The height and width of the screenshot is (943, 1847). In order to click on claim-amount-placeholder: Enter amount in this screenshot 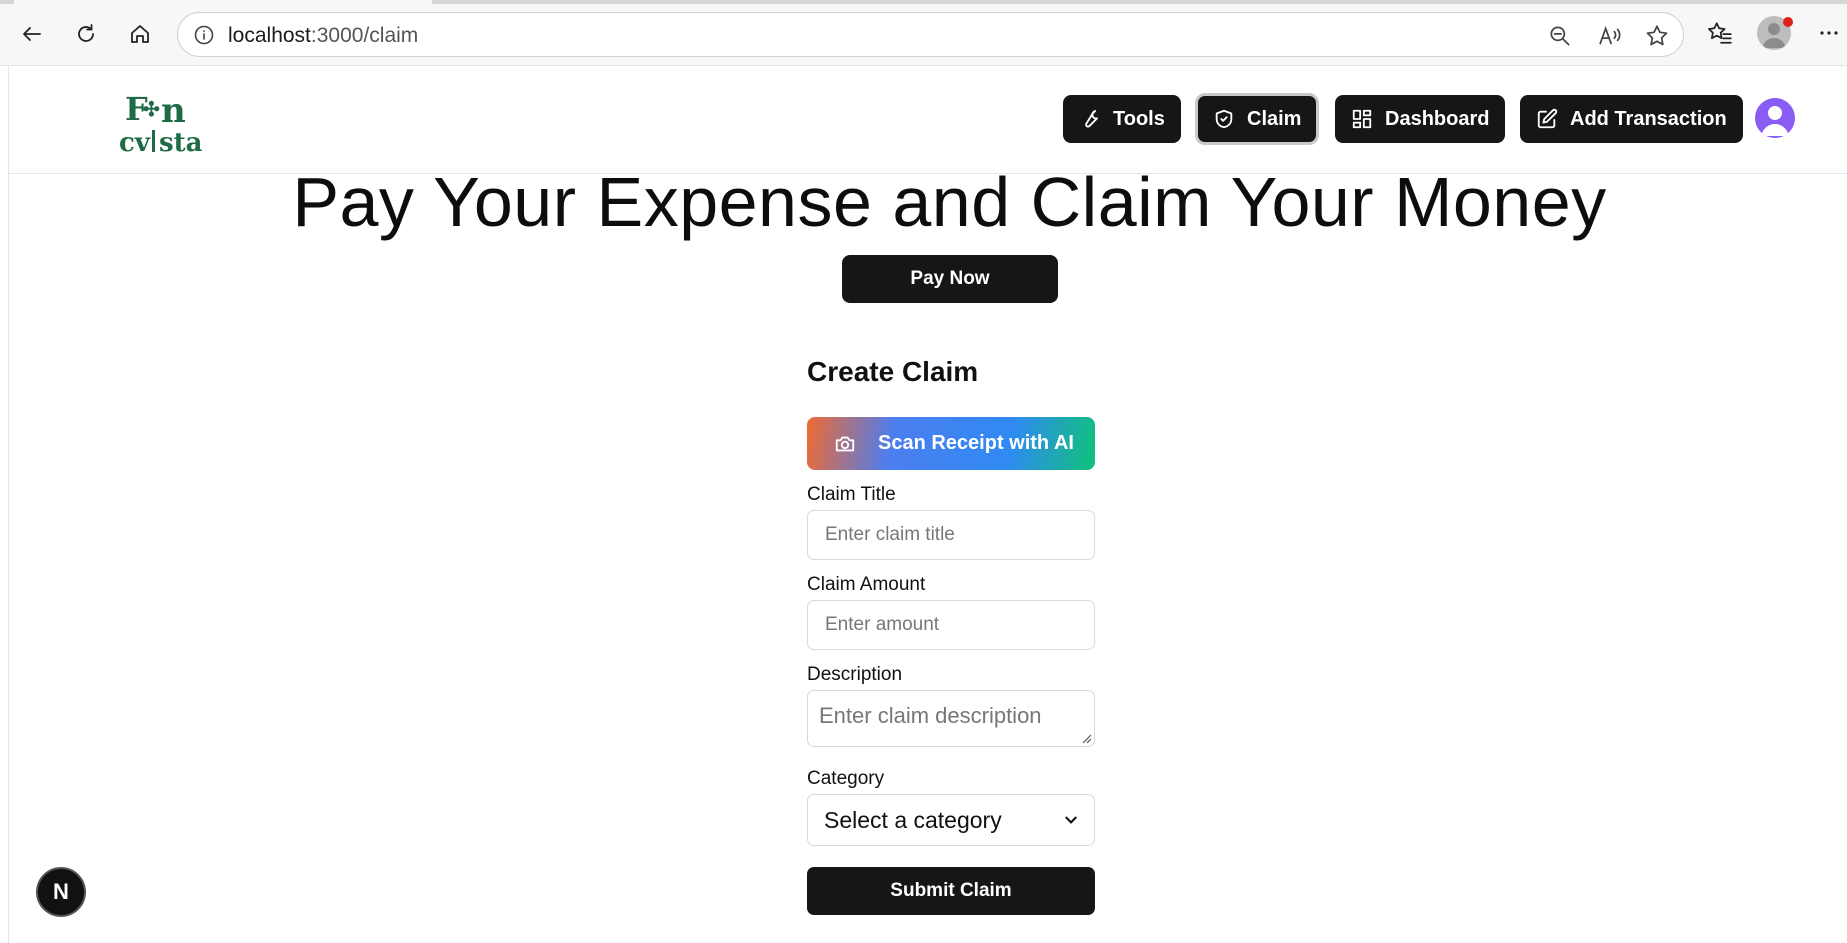, I will do `click(882, 624)`.